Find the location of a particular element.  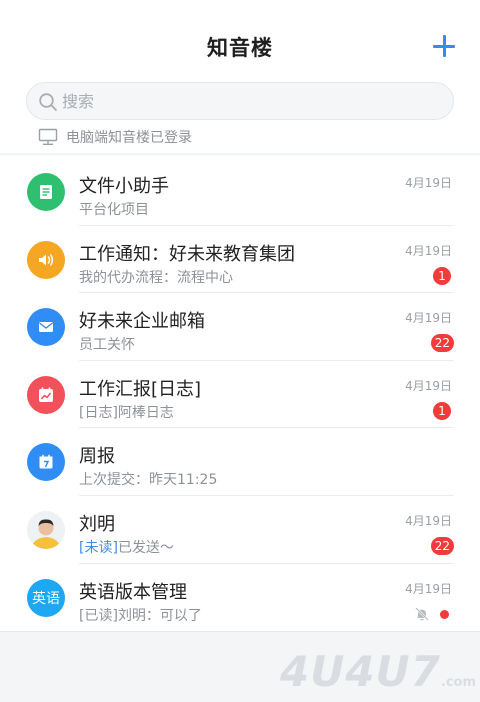

conversation-item: 刘明 [未读]已发送～ 4月19日 22 is located at coordinates (240, 530).